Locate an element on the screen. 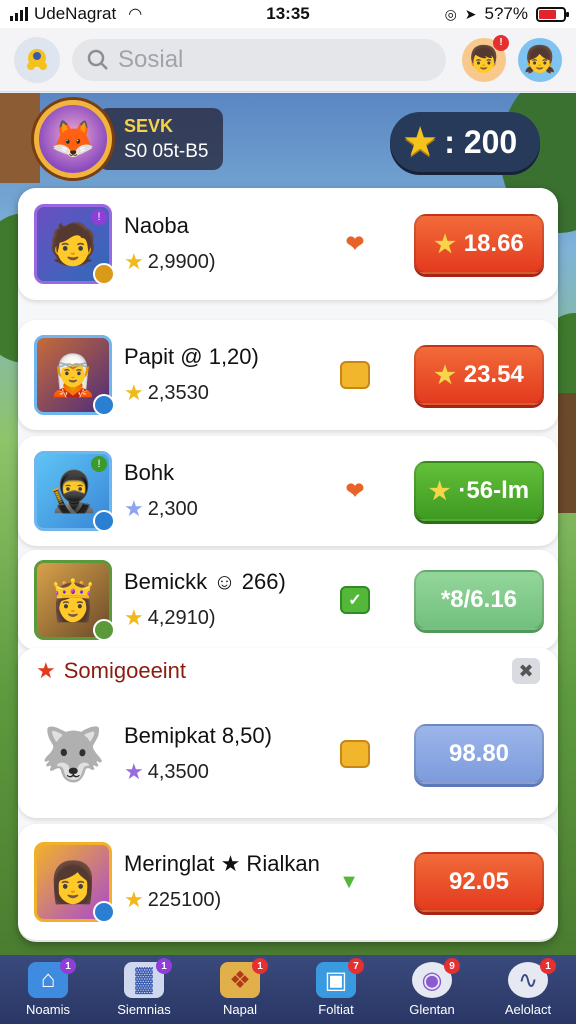 This screenshot has height=1024, width=576. nav-item-cube: ▣ 7 Foltiat is located at coordinates (336, 989).